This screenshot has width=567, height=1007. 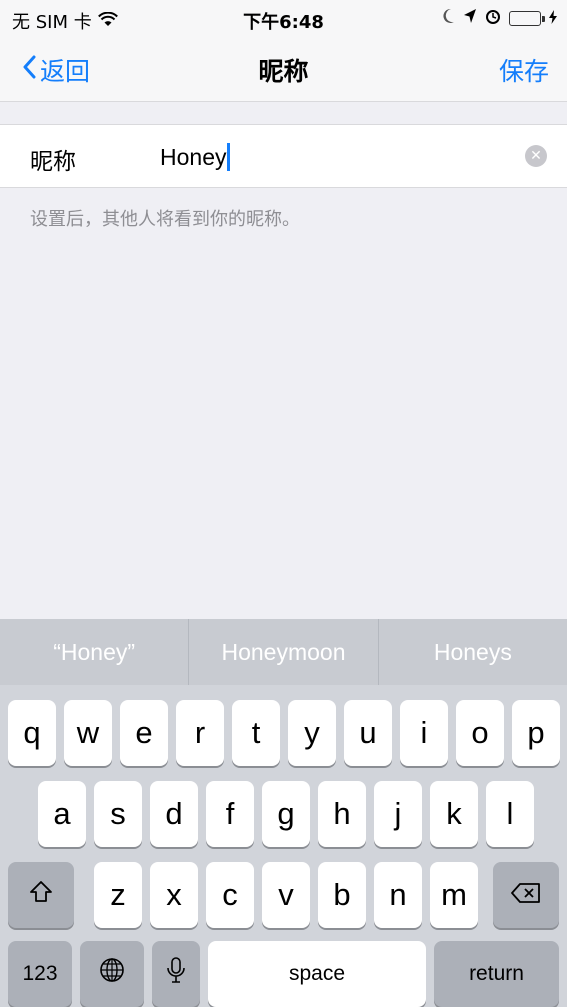 I want to click on key-u: u, so click(x=368, y=733).